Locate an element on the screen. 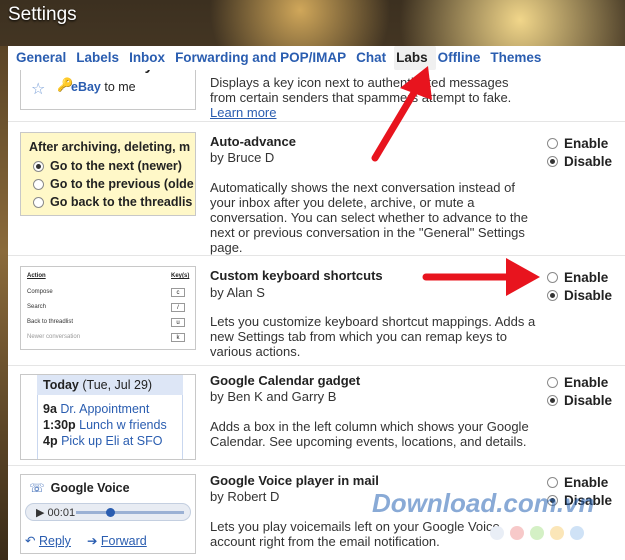 The image size is (625, 560). thumb-option-label: Go to the next (newer) is located at coordinates (116, 166).